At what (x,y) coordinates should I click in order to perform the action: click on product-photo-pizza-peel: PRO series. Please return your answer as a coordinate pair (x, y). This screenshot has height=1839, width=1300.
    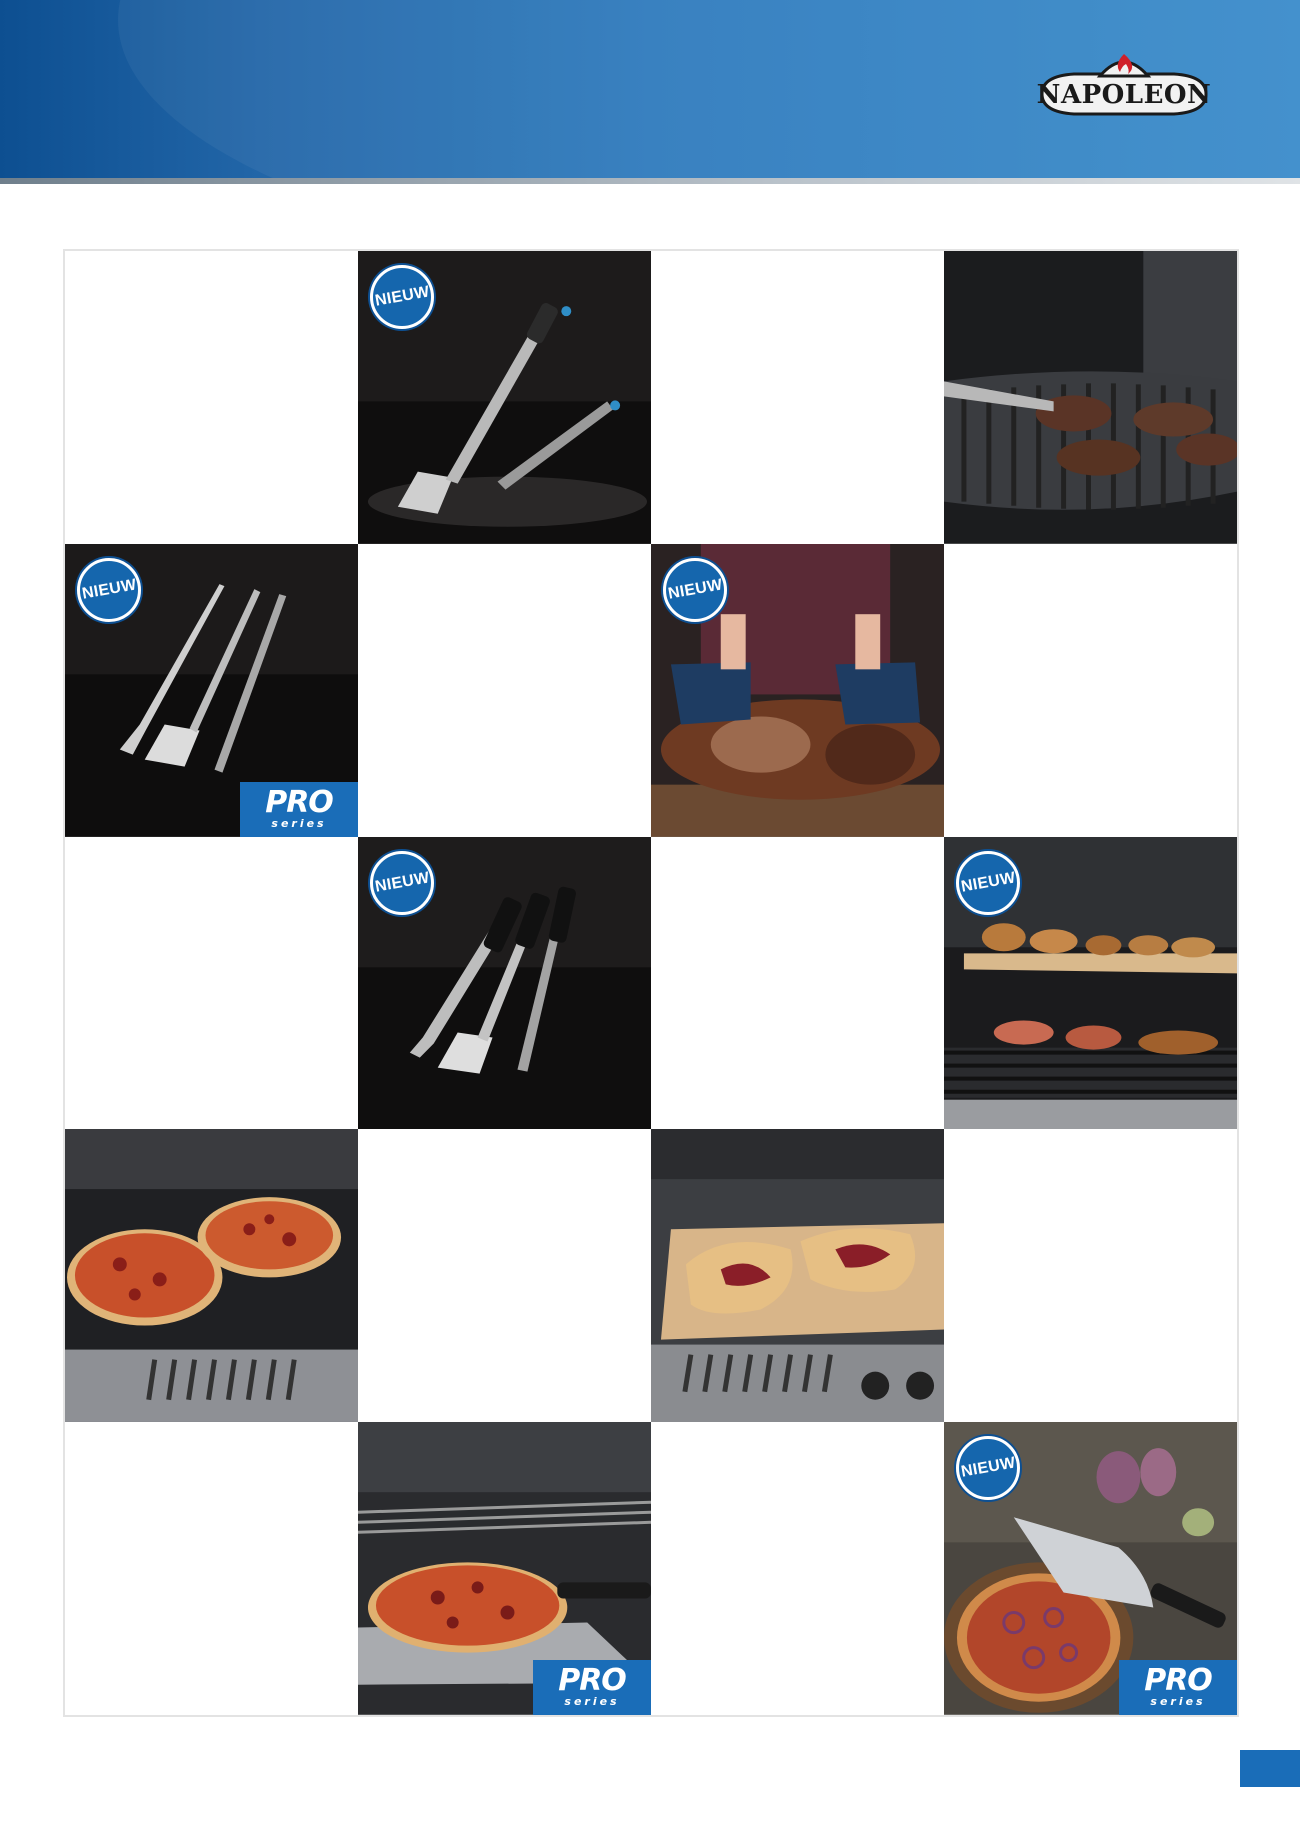
    Looking at the image, I should click on (504, 1568).